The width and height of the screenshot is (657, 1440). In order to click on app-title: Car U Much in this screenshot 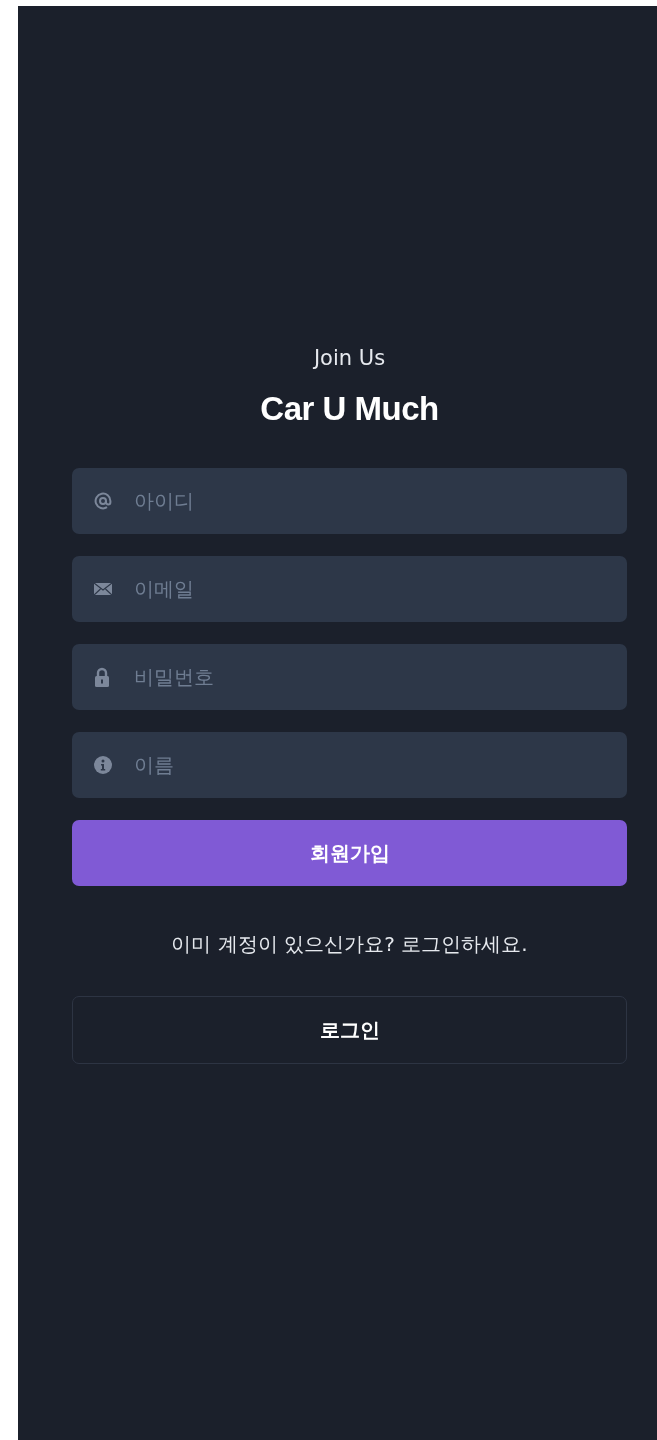, I will do `click(349, 409)`.